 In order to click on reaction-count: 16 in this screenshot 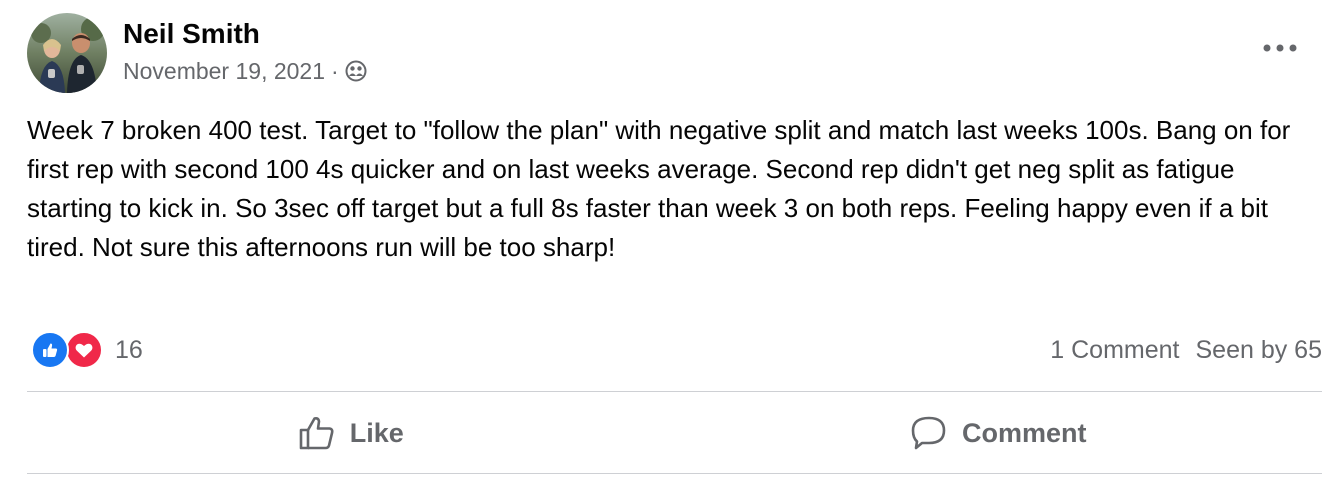, I will do `click(129, 349)`.